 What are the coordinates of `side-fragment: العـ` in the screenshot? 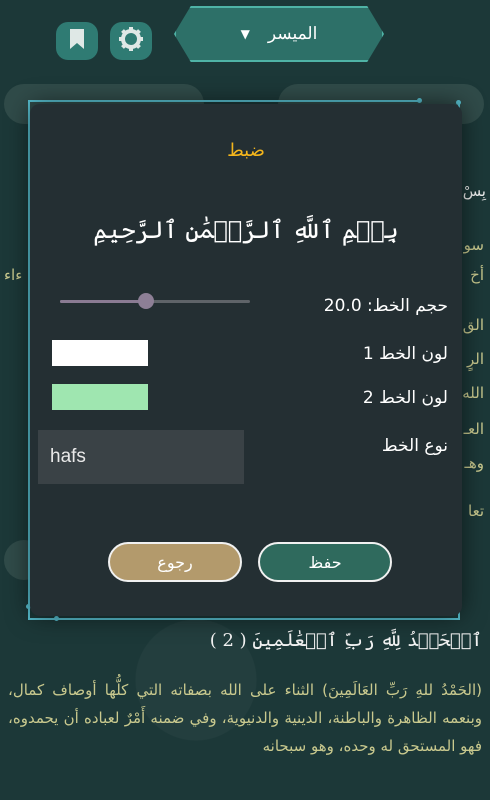 It's located at (473, 429).